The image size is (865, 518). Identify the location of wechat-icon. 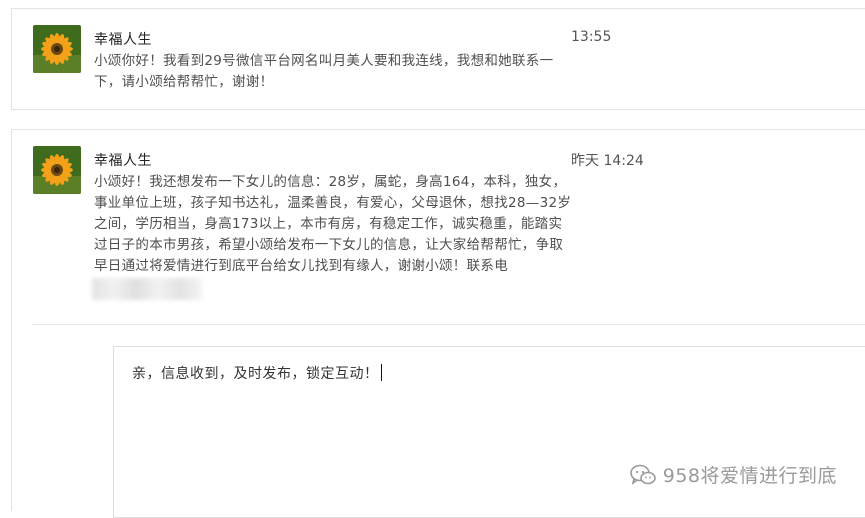
(642, 474).